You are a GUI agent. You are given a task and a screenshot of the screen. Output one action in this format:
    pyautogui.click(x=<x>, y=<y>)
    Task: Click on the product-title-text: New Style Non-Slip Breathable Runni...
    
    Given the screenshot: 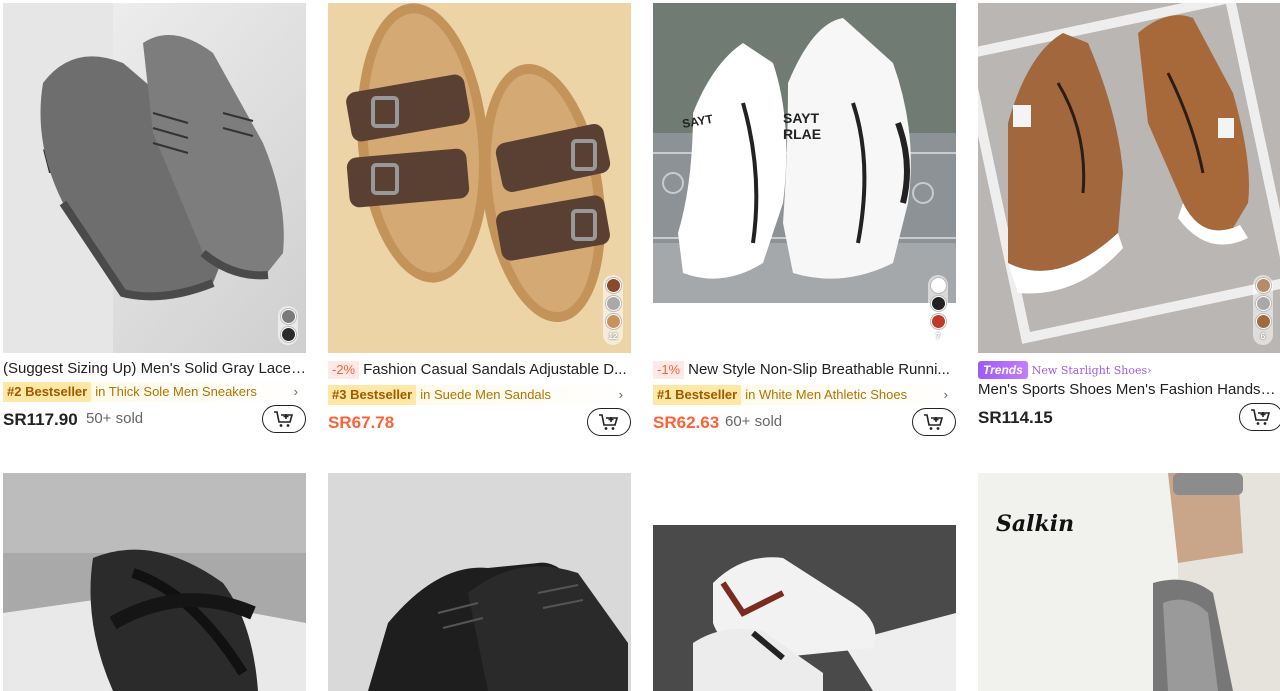 What is the action you would take?
    pyautogui.click(x=819, y=369)
    